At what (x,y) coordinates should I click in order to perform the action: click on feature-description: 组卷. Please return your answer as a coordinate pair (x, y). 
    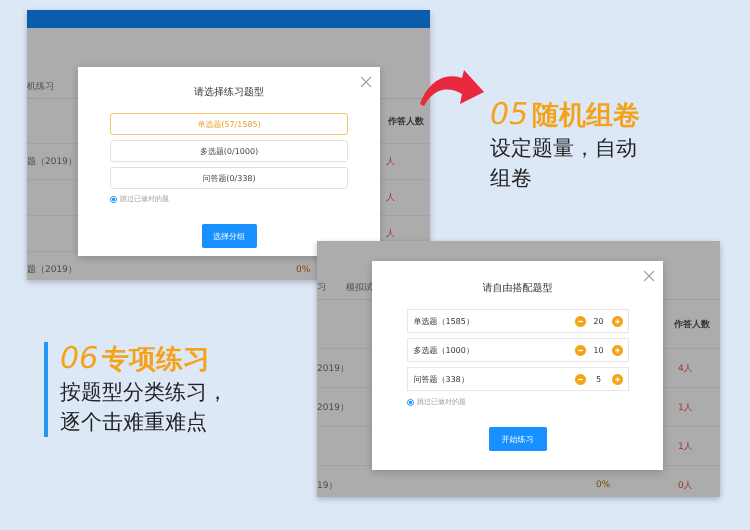
    Looking at the image, I should click on (511, 178).